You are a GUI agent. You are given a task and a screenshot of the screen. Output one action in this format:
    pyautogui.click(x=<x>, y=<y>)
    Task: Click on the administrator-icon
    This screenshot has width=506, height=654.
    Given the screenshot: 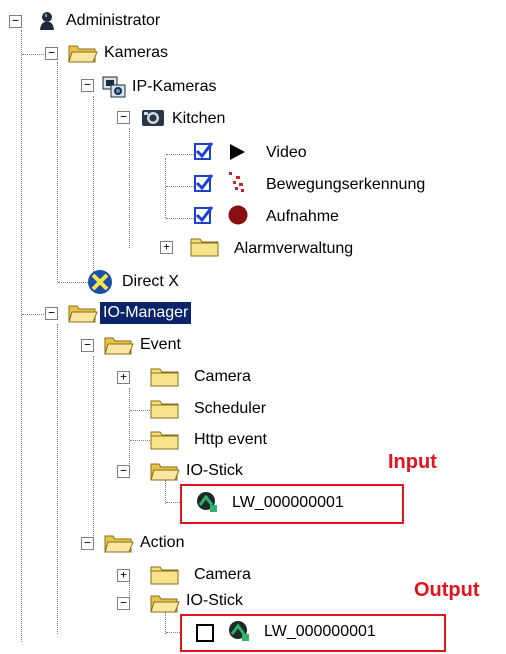 What is the action you would take?
    pyautogui.click(x=47, y=21)
    